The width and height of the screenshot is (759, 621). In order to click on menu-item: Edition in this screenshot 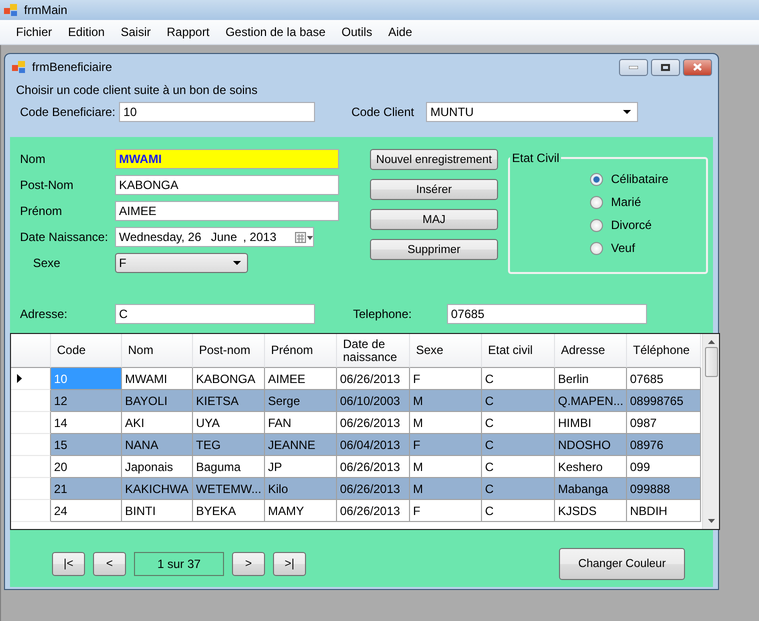, I will do `click(86, 32)`.